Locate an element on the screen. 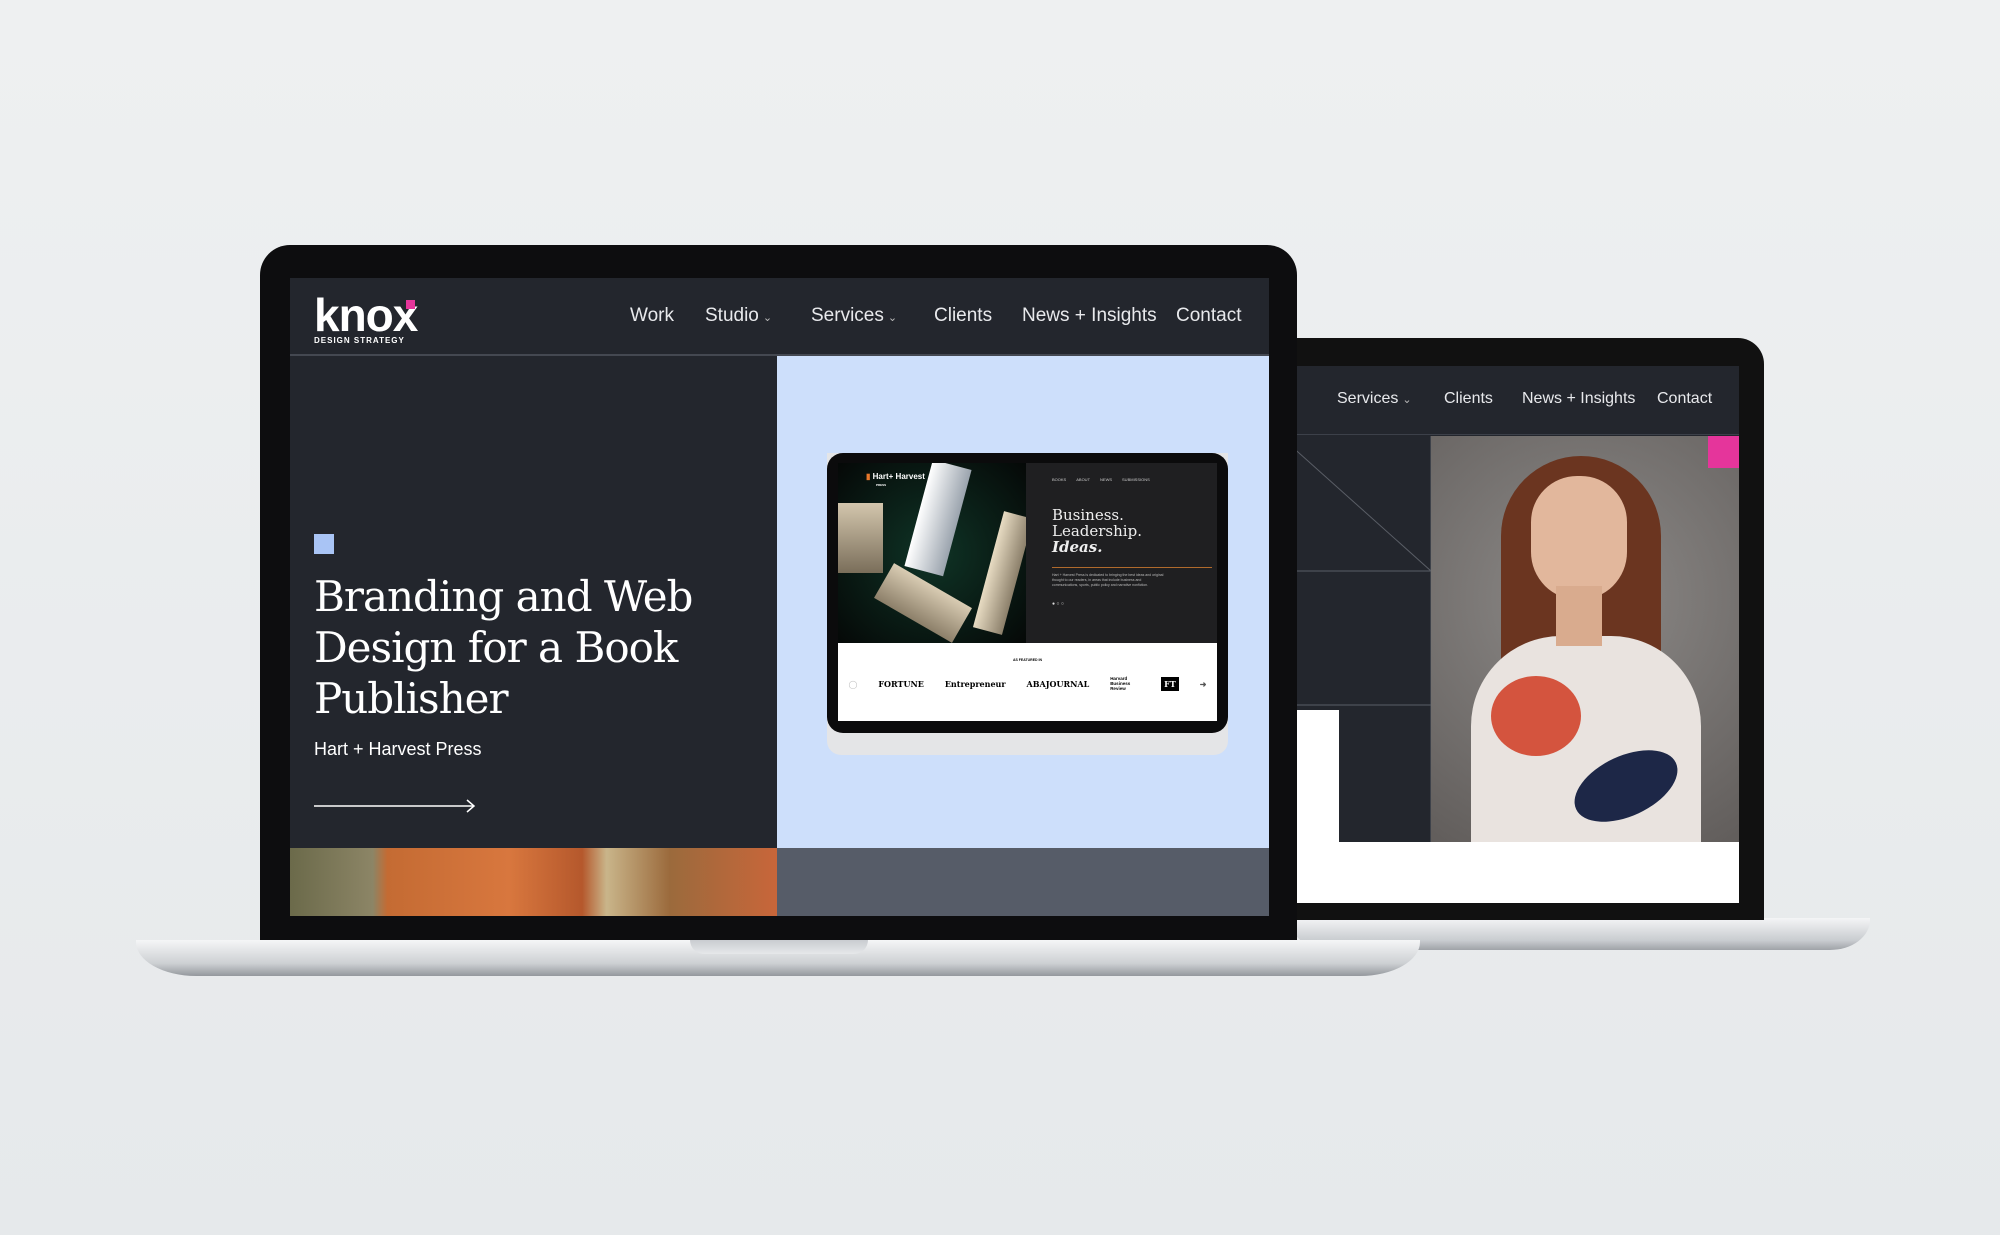  tablet-nav: BOOKS ABOUT NEWS SUBMISSIONS is located at coordinates (1101, 479).